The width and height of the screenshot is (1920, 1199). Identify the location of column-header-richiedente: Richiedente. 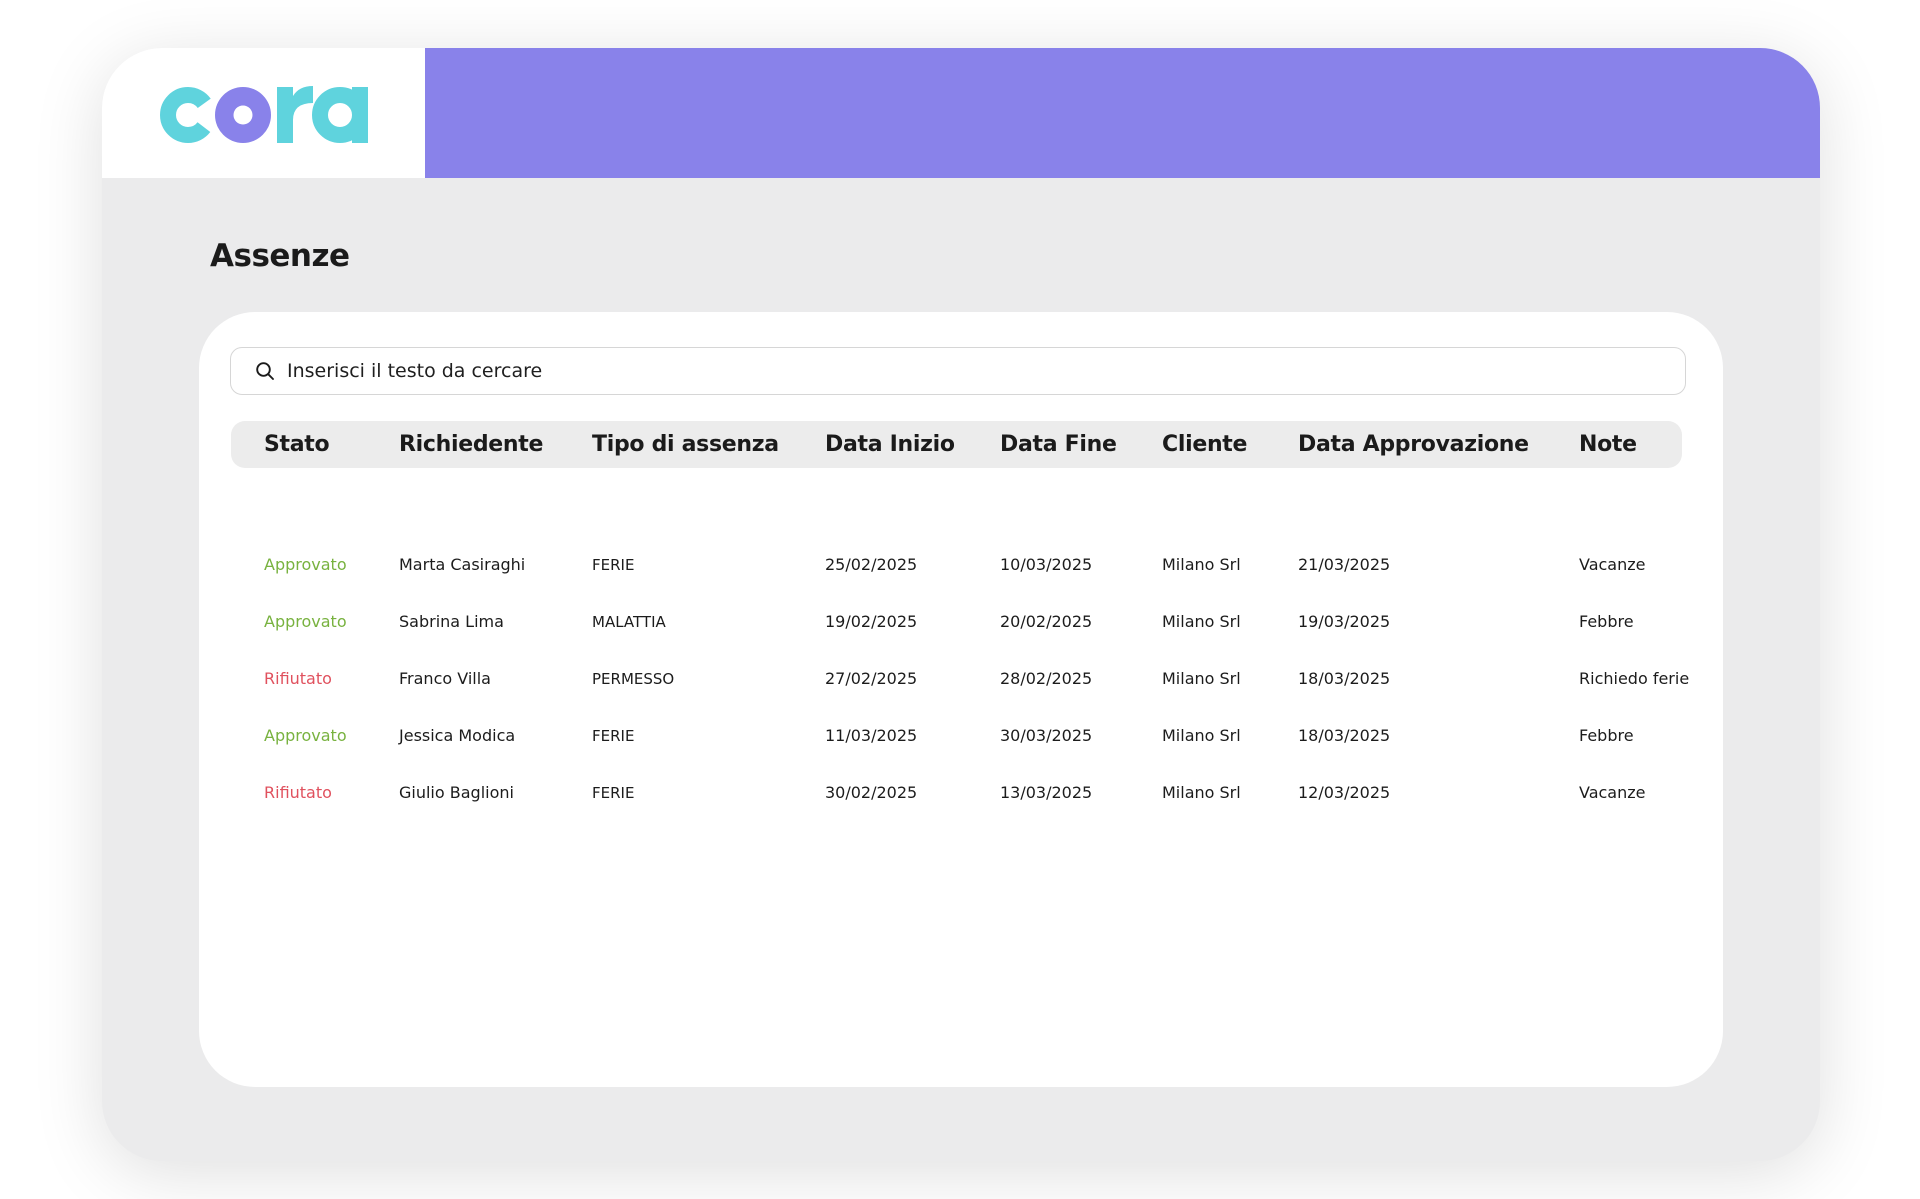
(471, 444).